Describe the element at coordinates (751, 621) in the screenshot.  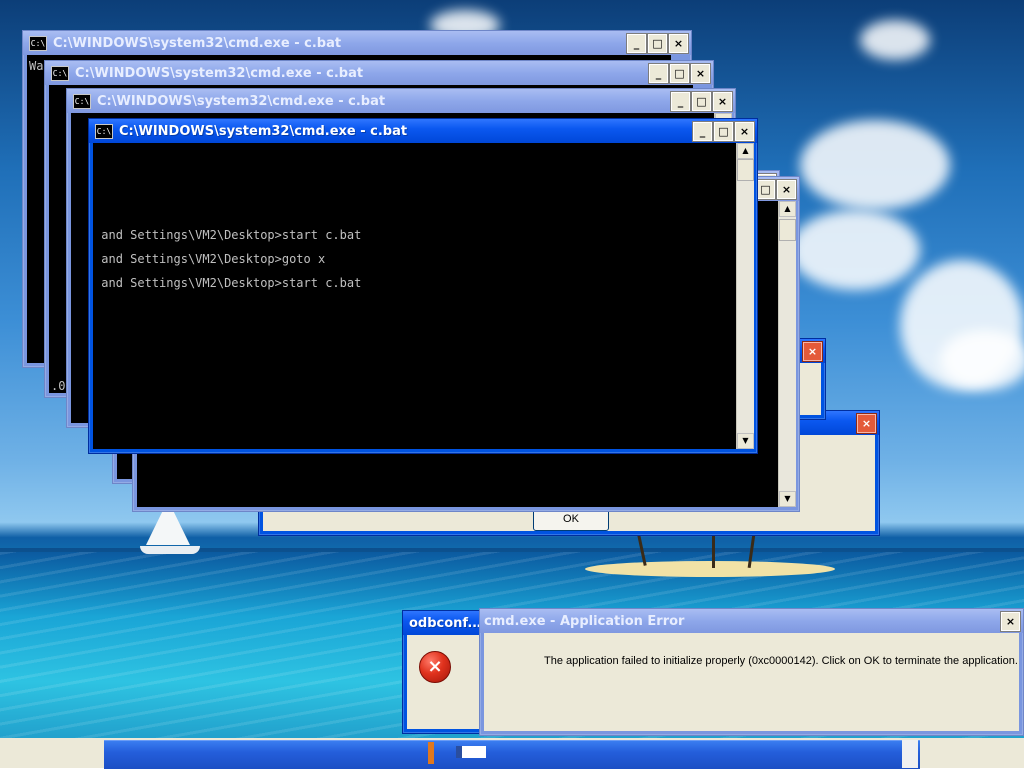
I see `app-error-titlebar: cmd.exe - Application Error ×` at that location.